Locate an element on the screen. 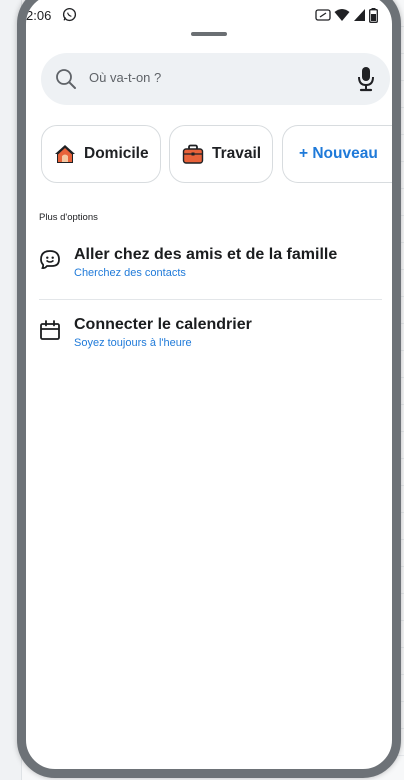  chip-home-label: Domicile is located at coordinates (116, 153).